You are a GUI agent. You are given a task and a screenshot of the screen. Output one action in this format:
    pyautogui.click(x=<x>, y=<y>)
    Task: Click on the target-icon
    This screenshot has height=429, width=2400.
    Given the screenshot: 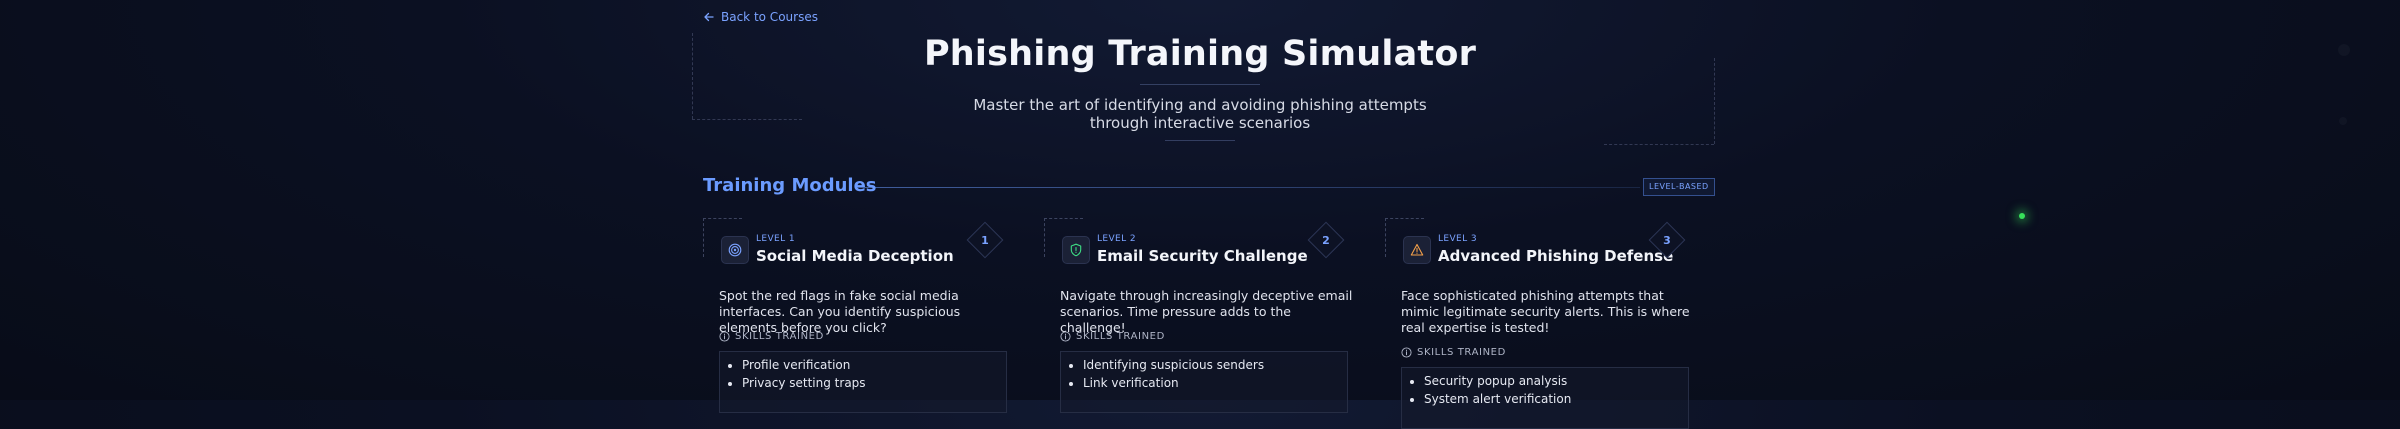 What is the action you would take?
    pyautogui.click(x=735, y=250)
    